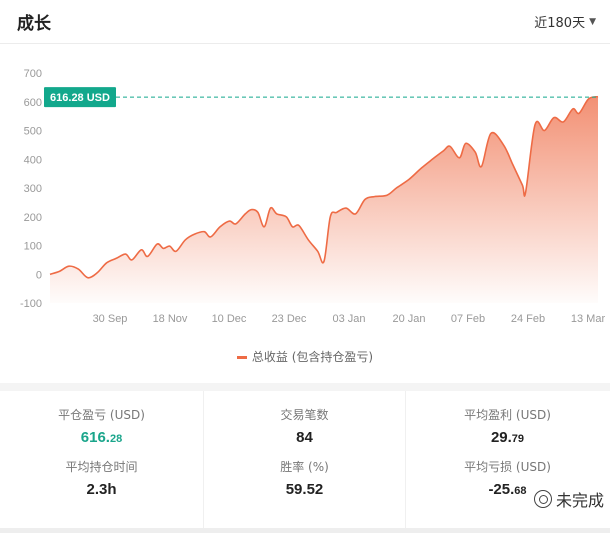 Image resolution: width=610 pixels, height=533 pixels. What do you see at coordinates (95, 437) in the screenshot?
I see `closed-pl-value-int: 616.` at bounding box center [95, 437].